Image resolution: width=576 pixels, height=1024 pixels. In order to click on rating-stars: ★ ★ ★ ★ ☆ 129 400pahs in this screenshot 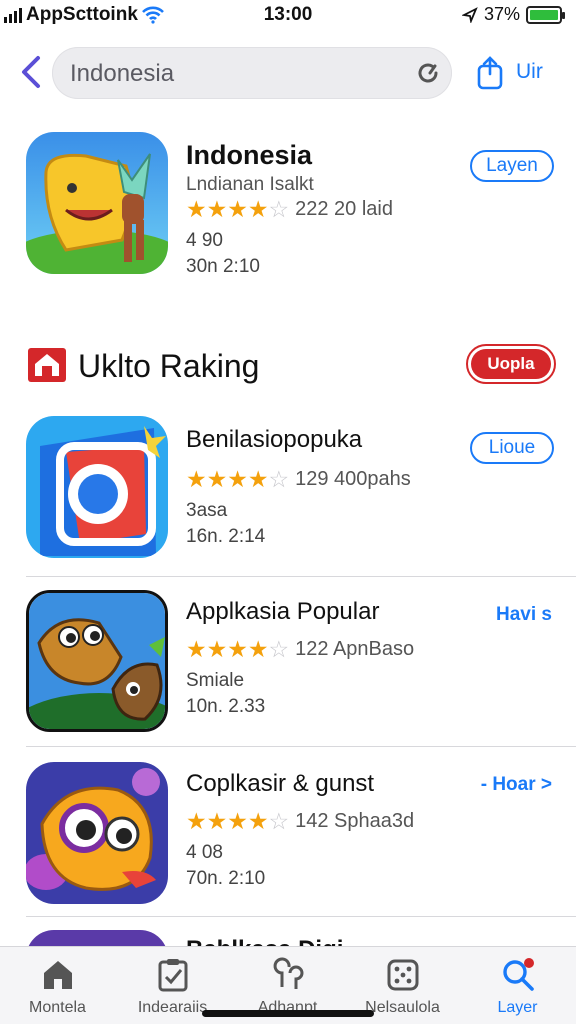, I will do `click(298, 479)`.